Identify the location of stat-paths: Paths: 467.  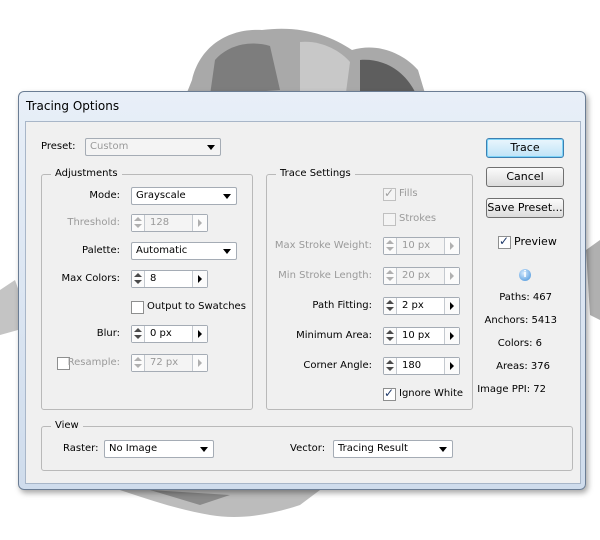
(525, 297).